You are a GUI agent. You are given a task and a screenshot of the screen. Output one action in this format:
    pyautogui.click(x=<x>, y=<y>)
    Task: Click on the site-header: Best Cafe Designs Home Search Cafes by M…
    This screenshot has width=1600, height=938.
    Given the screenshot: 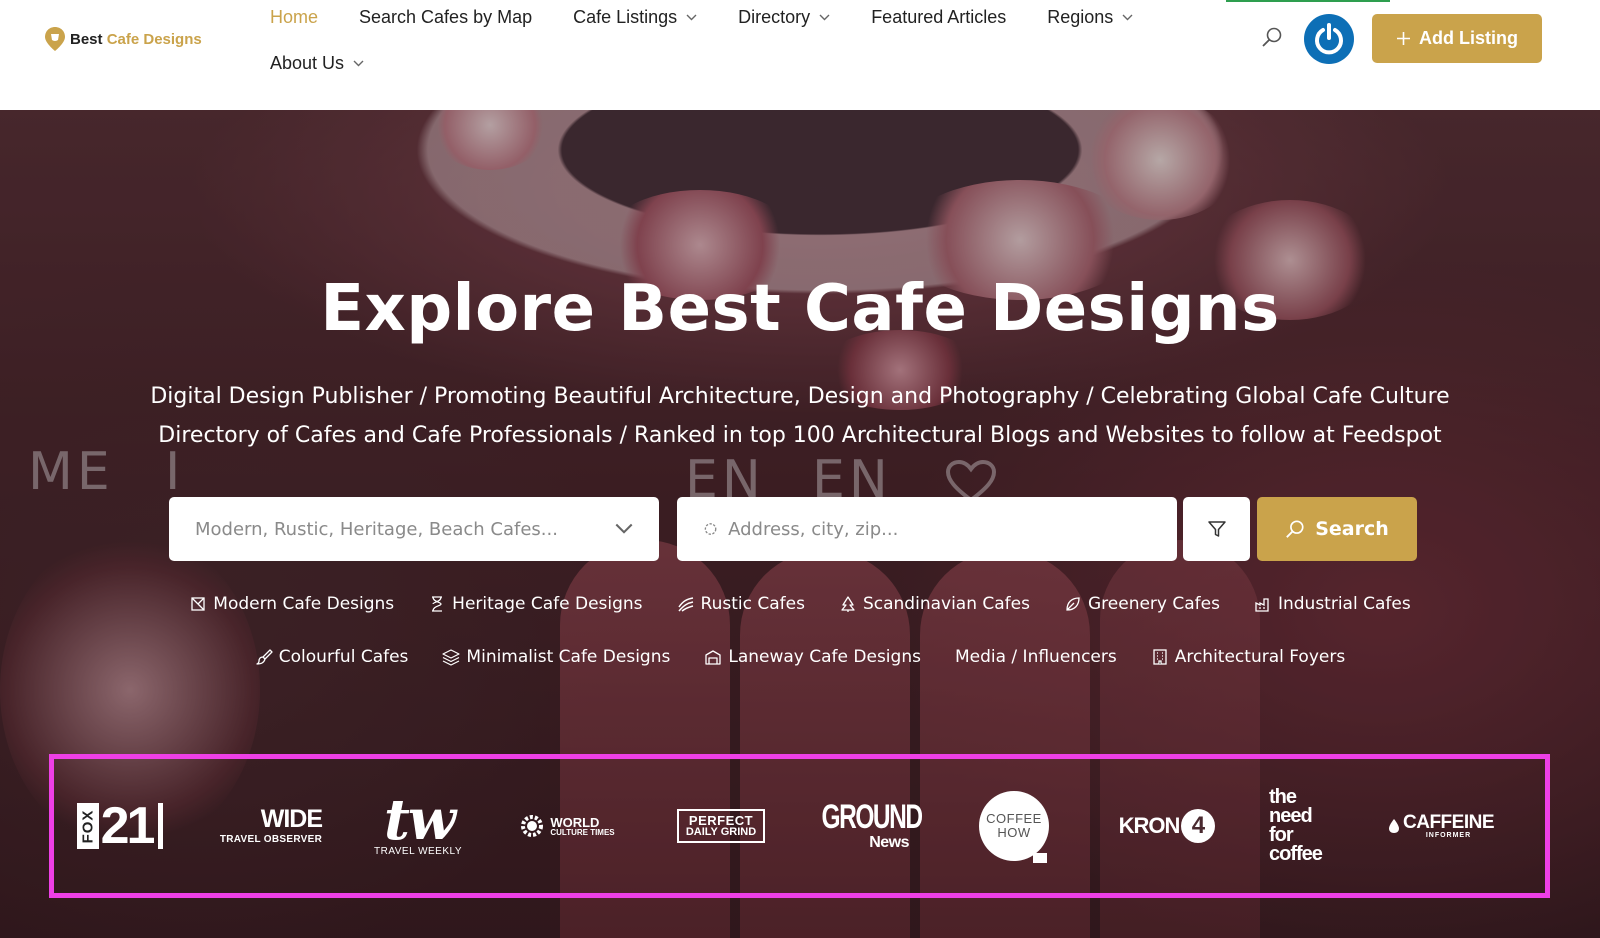 What is the action you would take?
    pyautogui.click(x=800, y=55)
    